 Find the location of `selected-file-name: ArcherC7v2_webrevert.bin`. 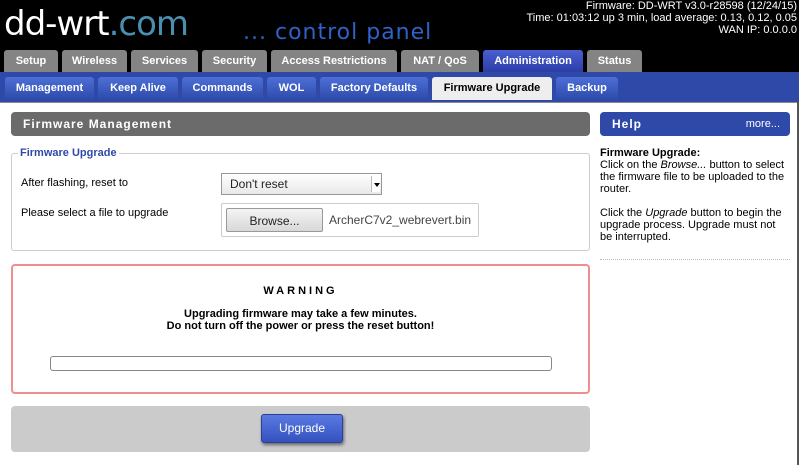

selected-file-name: ArcherC7v2_webrevert.bin is located at coordinates (400, 220).